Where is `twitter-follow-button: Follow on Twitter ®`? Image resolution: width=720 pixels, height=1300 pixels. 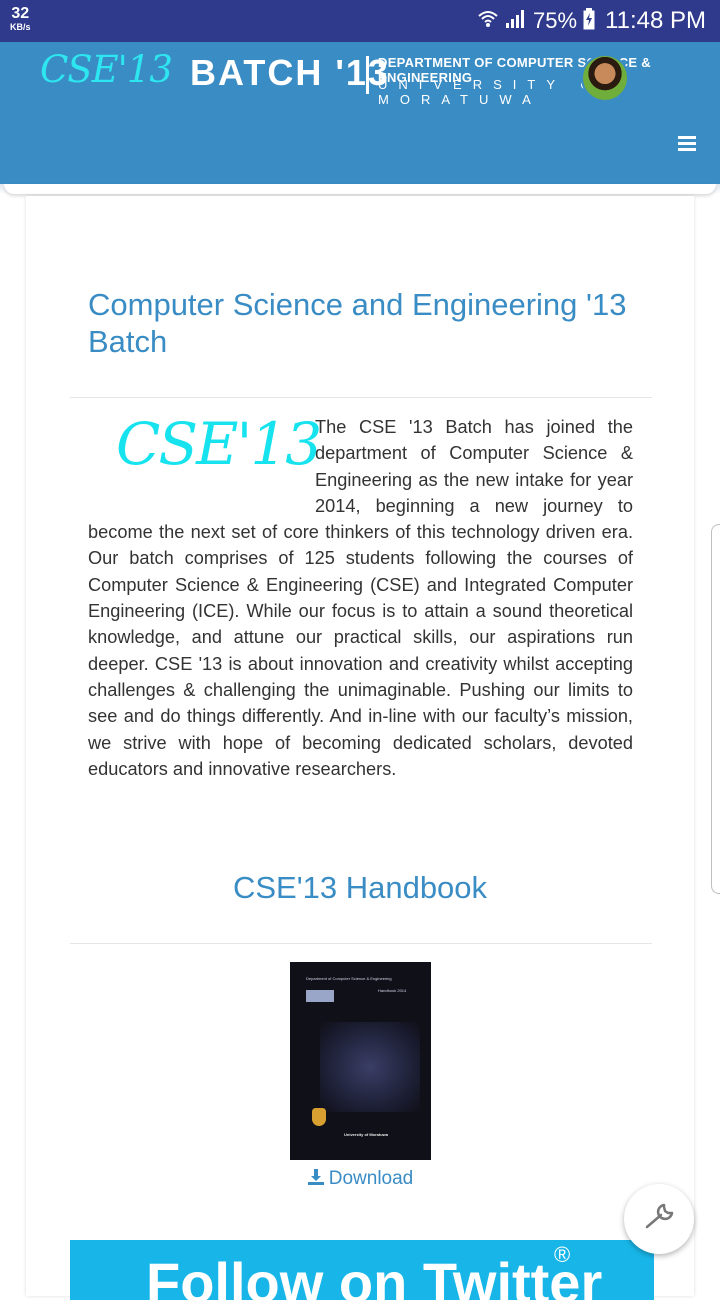 twitter-follow-button: Follow on Twitter ® is located at coordinates (362, 1270).